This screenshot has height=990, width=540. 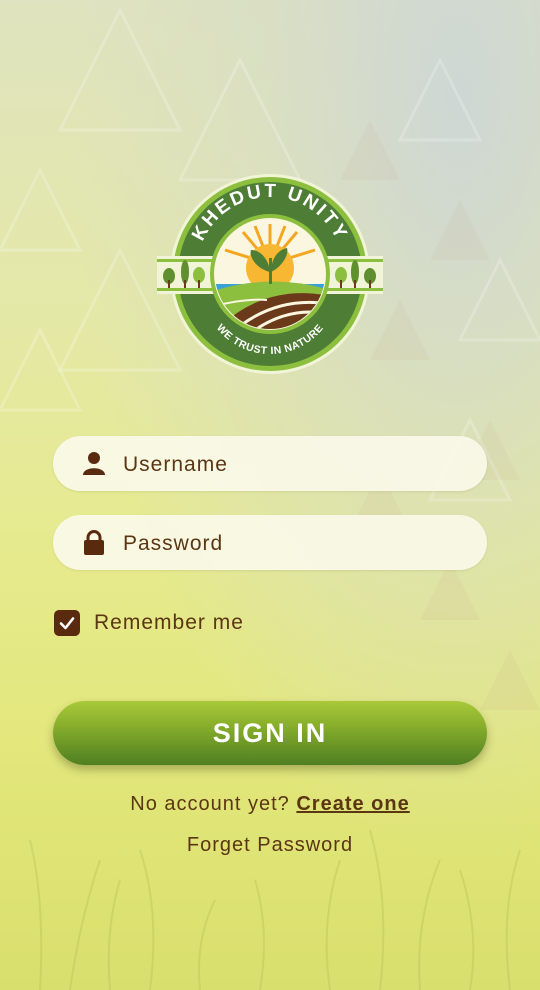 What do you see at coordinates (94, 542) in the screenshot?
I see `lock-icon` at bounding box center [94, 542].